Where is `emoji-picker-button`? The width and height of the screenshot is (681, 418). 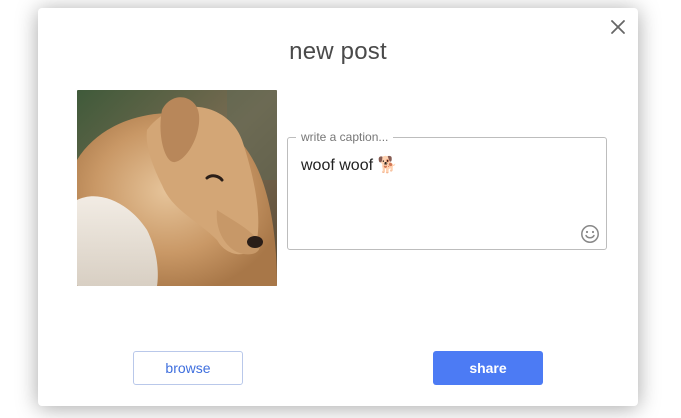
emoji-picker-button is located at coordinates (590, 234).